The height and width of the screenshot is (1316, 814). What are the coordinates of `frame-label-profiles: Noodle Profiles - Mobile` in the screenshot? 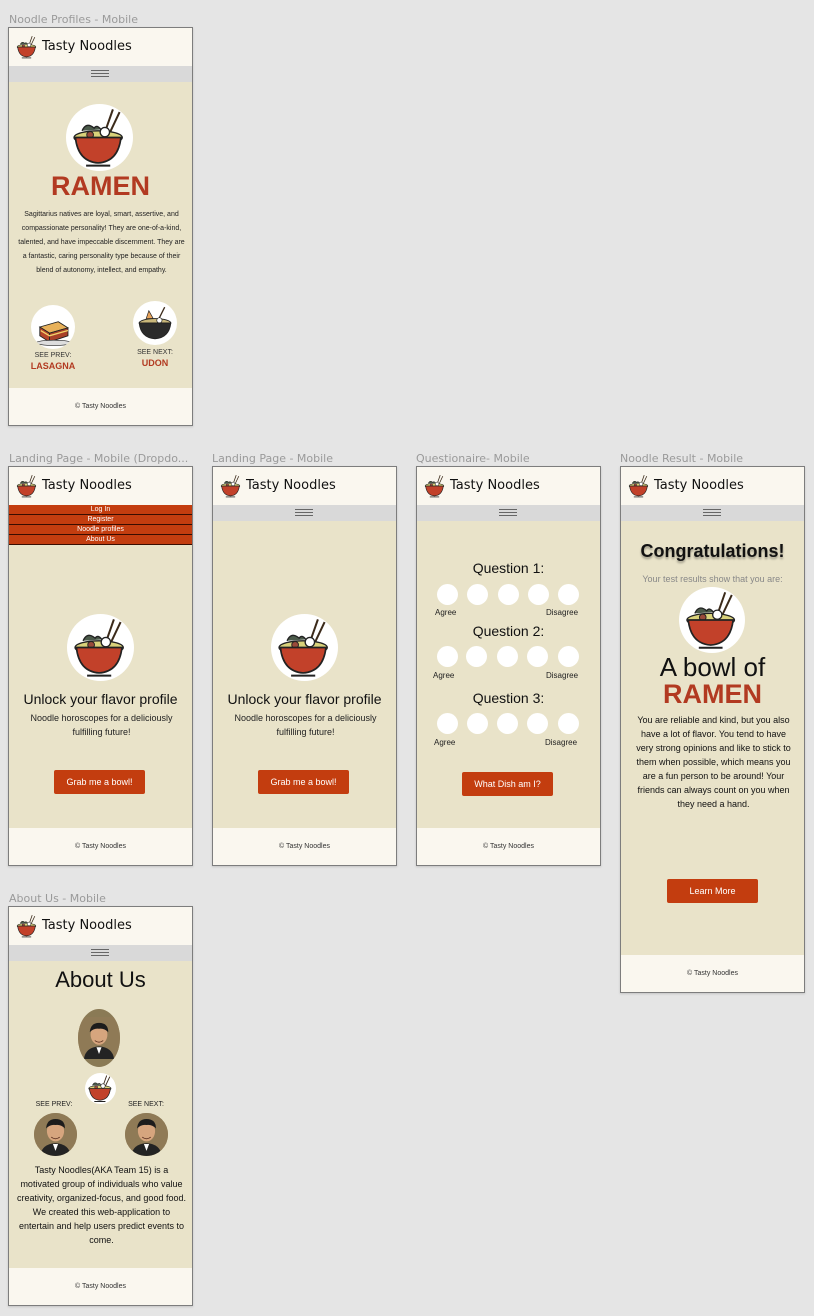 It's located at (73, 19).